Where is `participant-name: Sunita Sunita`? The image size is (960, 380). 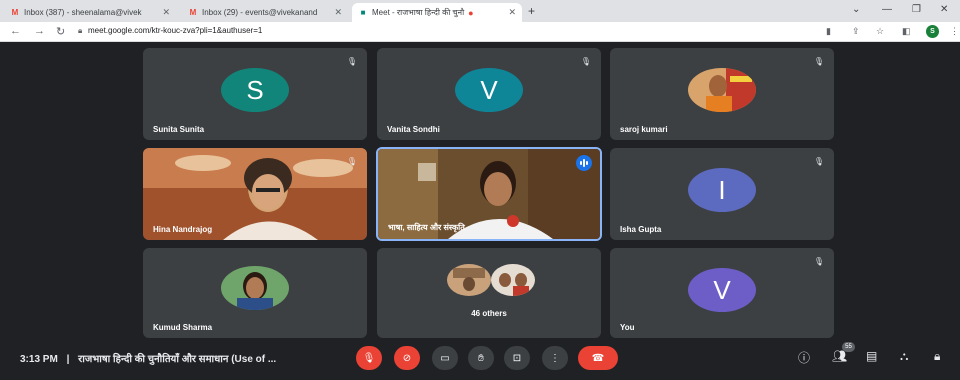
participant-name: Sunita Sunita is located at coordinates (179, 129).